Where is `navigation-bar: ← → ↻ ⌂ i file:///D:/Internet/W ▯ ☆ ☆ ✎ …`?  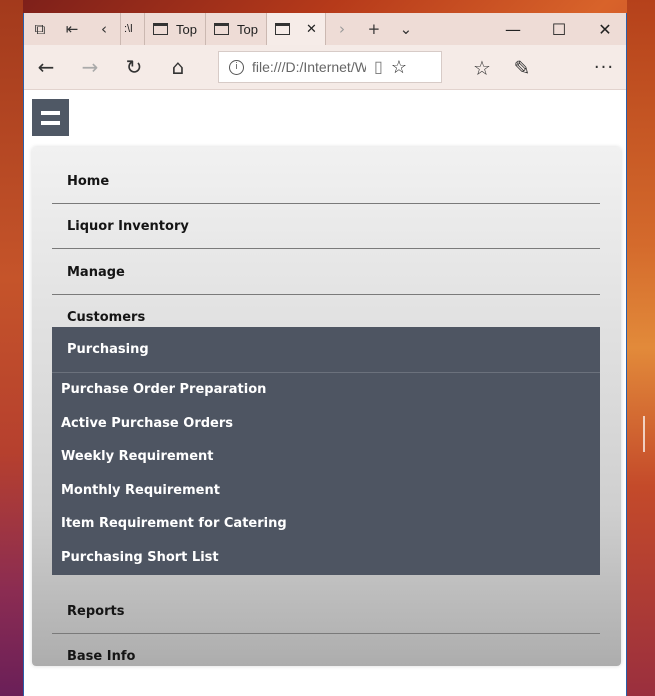
navigation-bar: ← → ↻ ⌂ i file:///D:/Internet/W ▯ ☆ ☆ ✎ … is located at coordinates (325, 67).